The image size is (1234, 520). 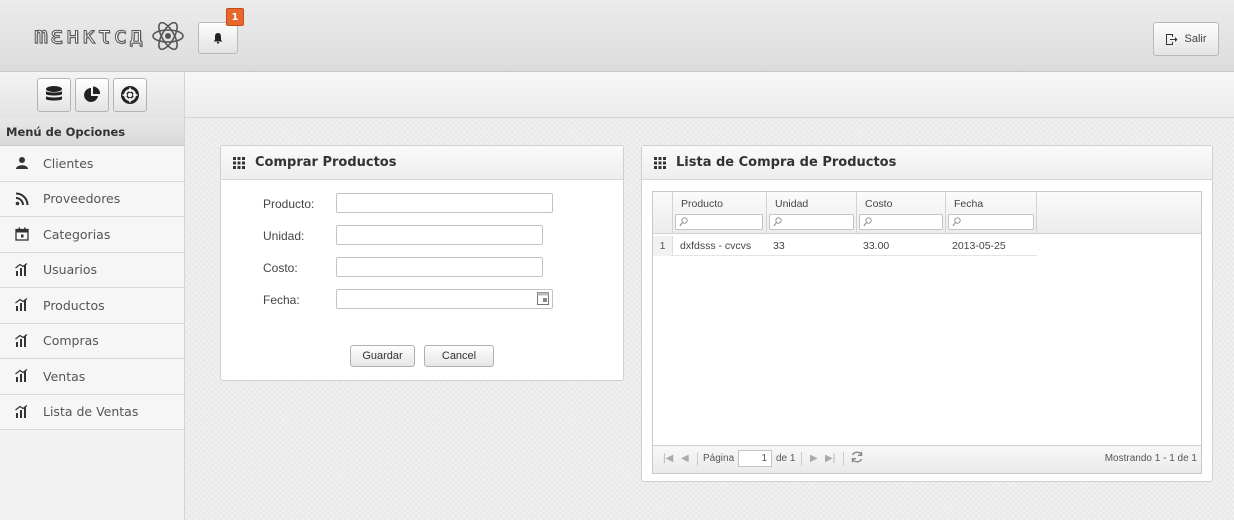 I want to click on chart-shortcut-button, so click(x=92, y=95).